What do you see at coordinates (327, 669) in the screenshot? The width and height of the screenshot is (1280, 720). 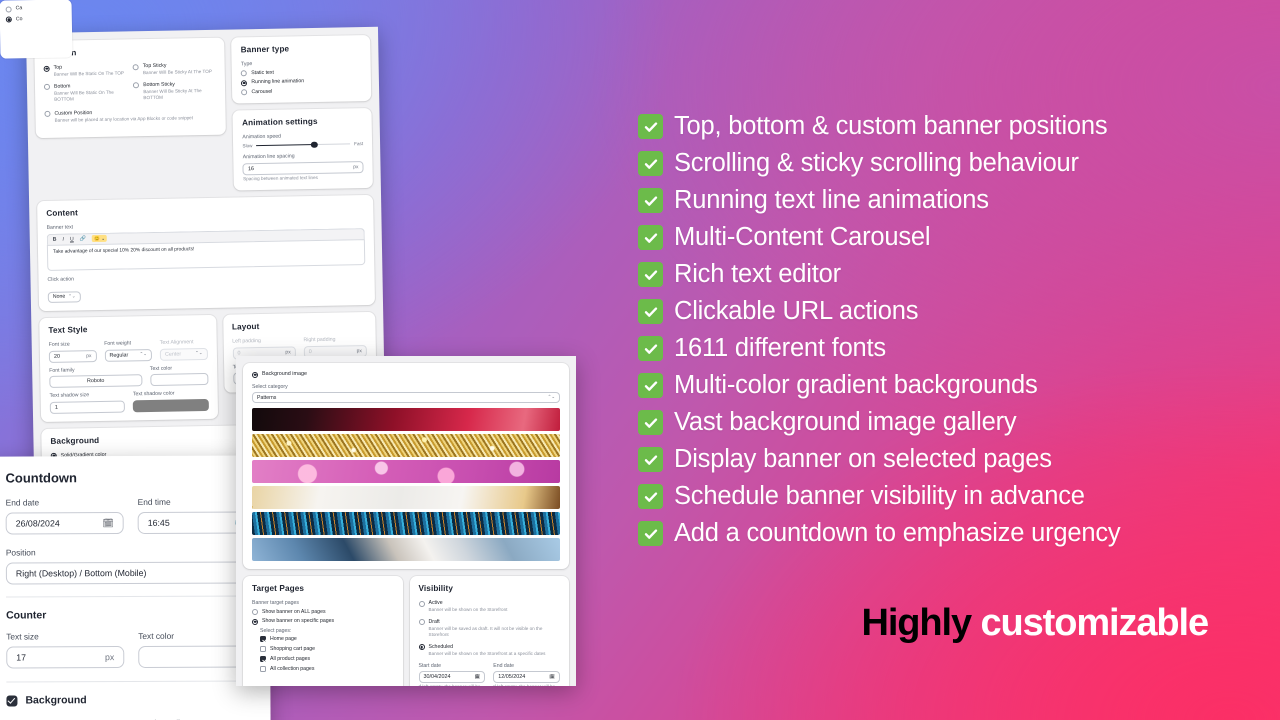 I see `page-checkbox-collections: All collection pages` at bounding box center [327, 669].